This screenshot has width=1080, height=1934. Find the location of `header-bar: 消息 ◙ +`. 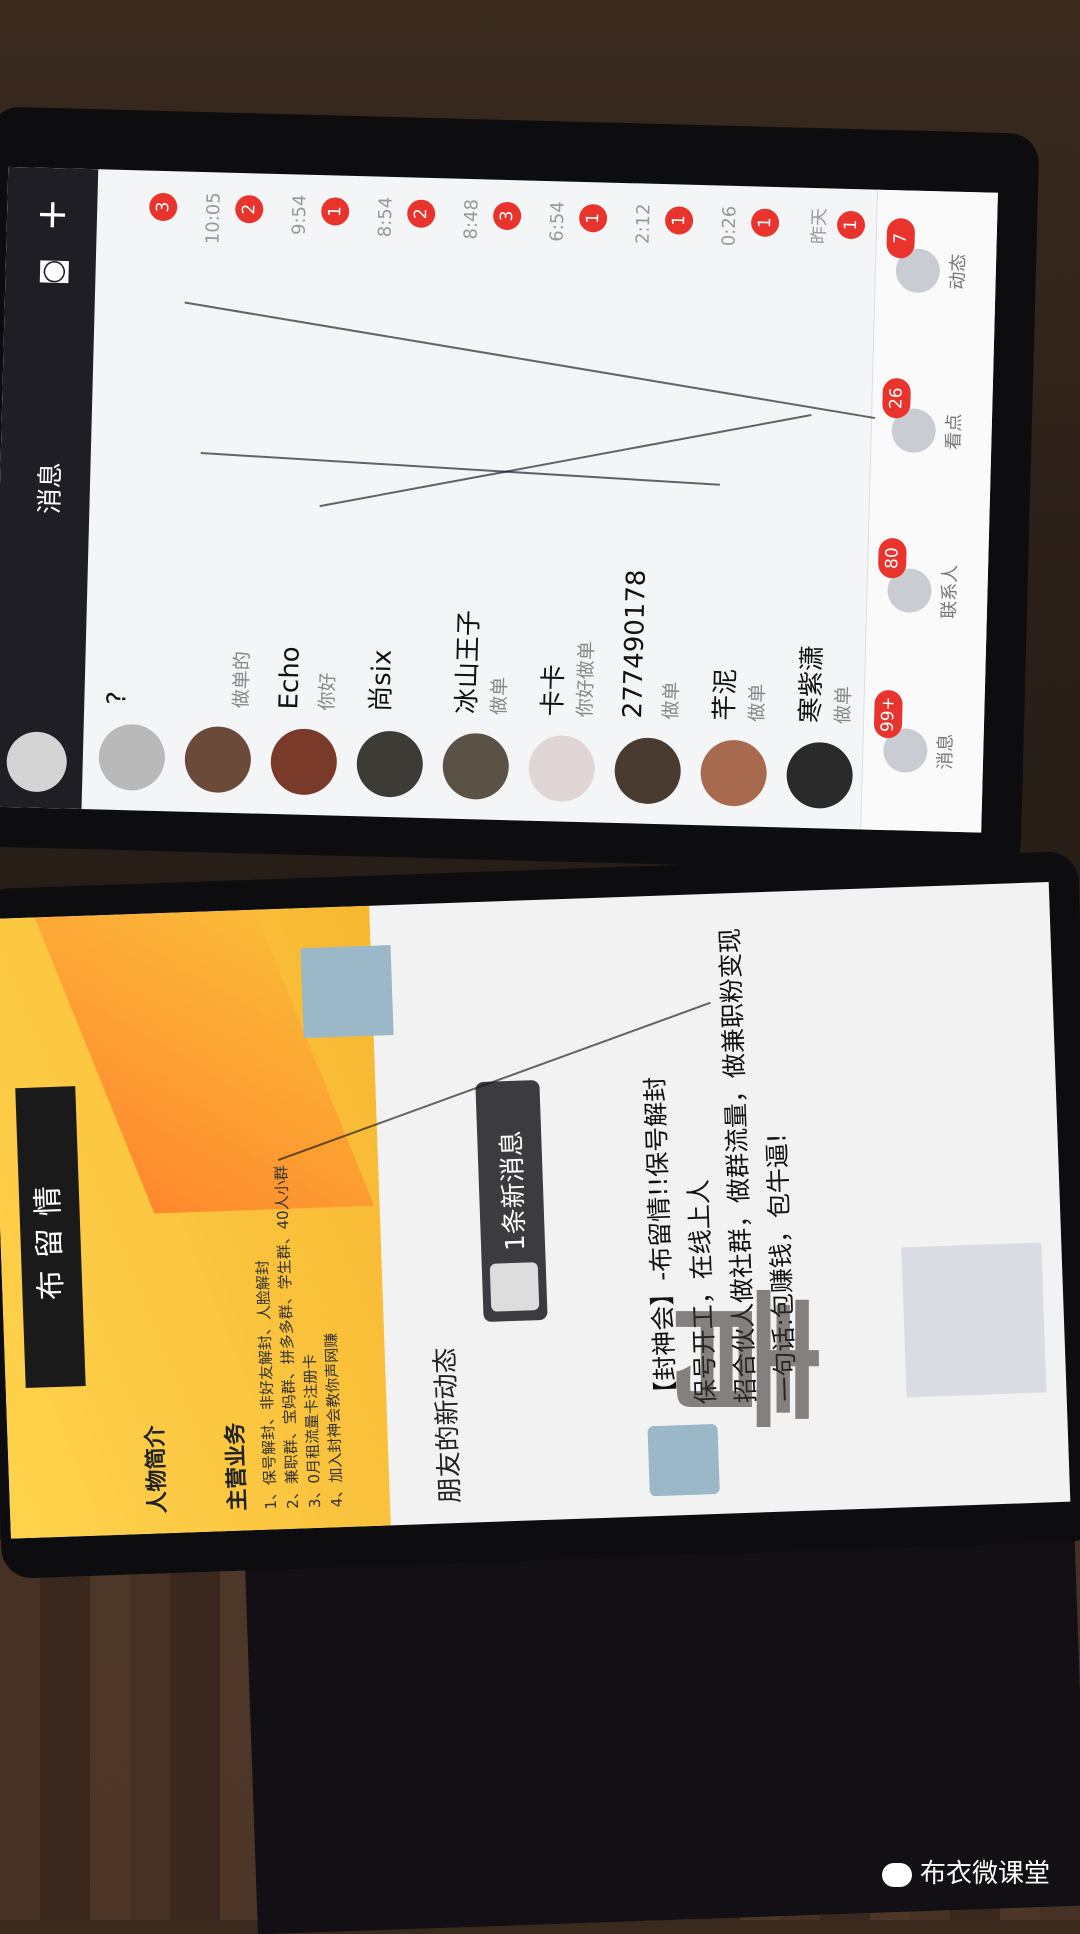

header-bar: 消息 ◙ + is located at coordinates (49, 488).